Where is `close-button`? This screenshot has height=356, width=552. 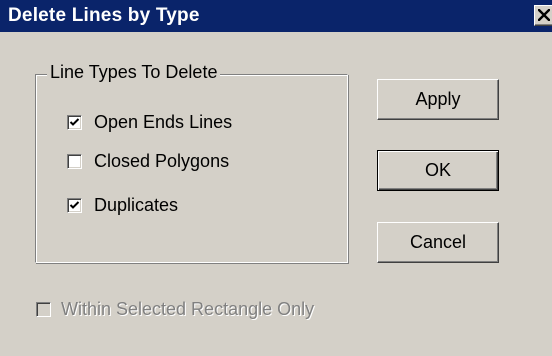 close-button is located at coordinates (543, 15).